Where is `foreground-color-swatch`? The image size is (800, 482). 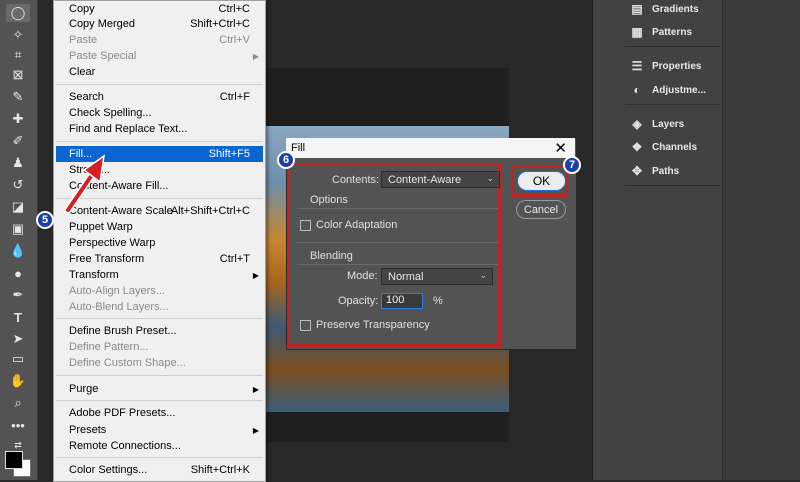 foreground-color-swatch is located at coordinates (14, 460).